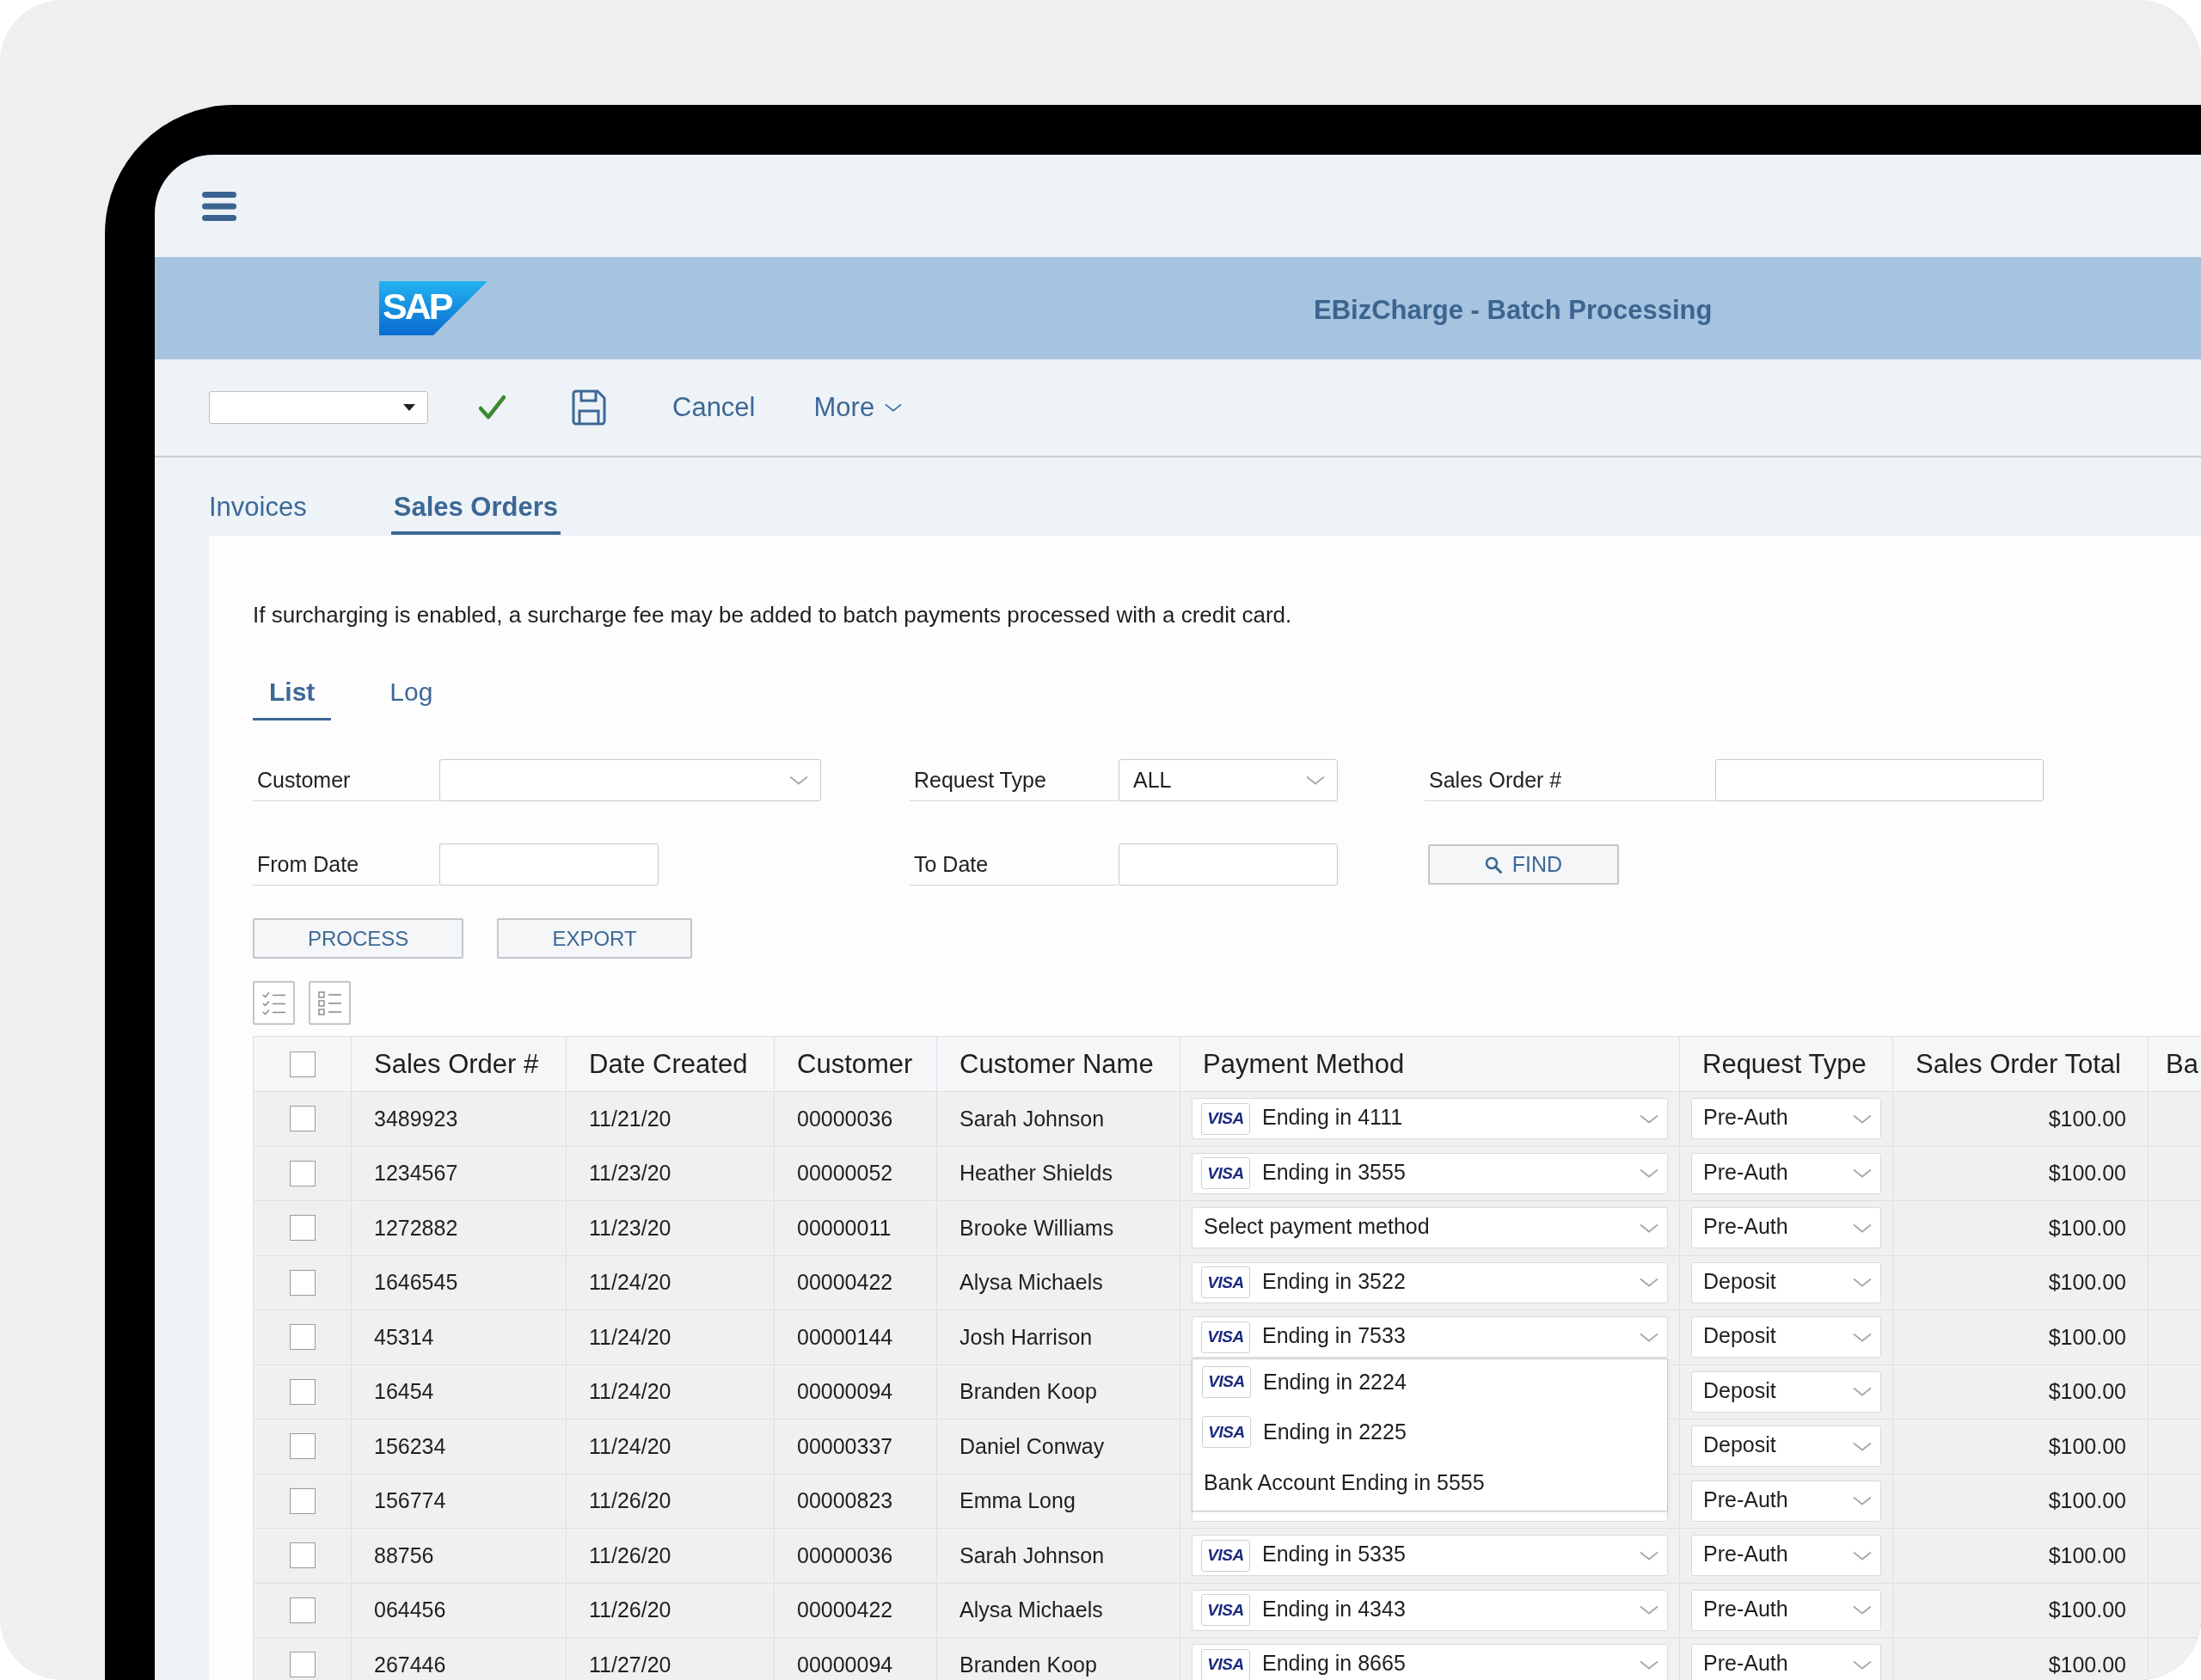 Image resolution: width=2201 pixels, height=1680 pixels. What do you see at coordinates (330, 1003) in the screenshot?
I see `list-button` at bounding box center [330, 1003].